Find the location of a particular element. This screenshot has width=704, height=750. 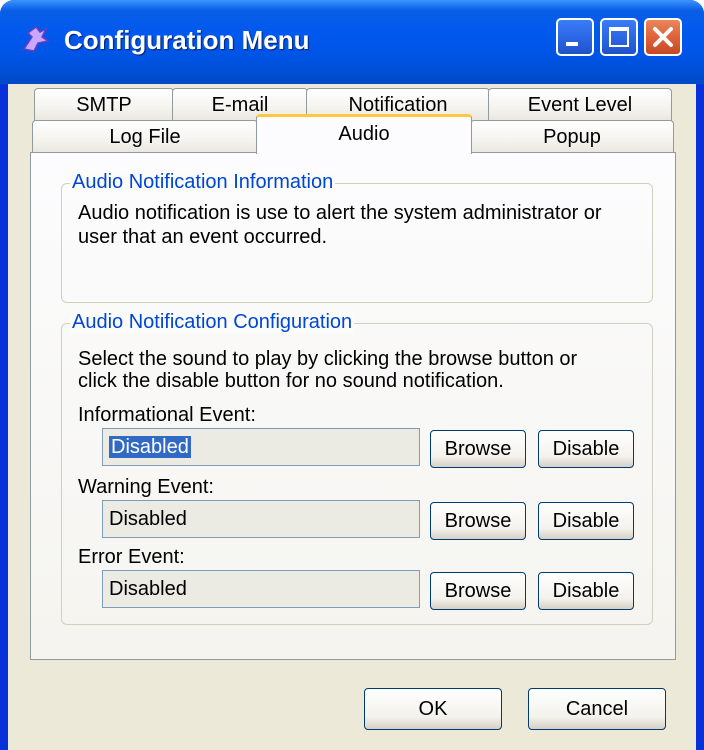

informational-event-field: Disabled is located at coordinates (261, 447).